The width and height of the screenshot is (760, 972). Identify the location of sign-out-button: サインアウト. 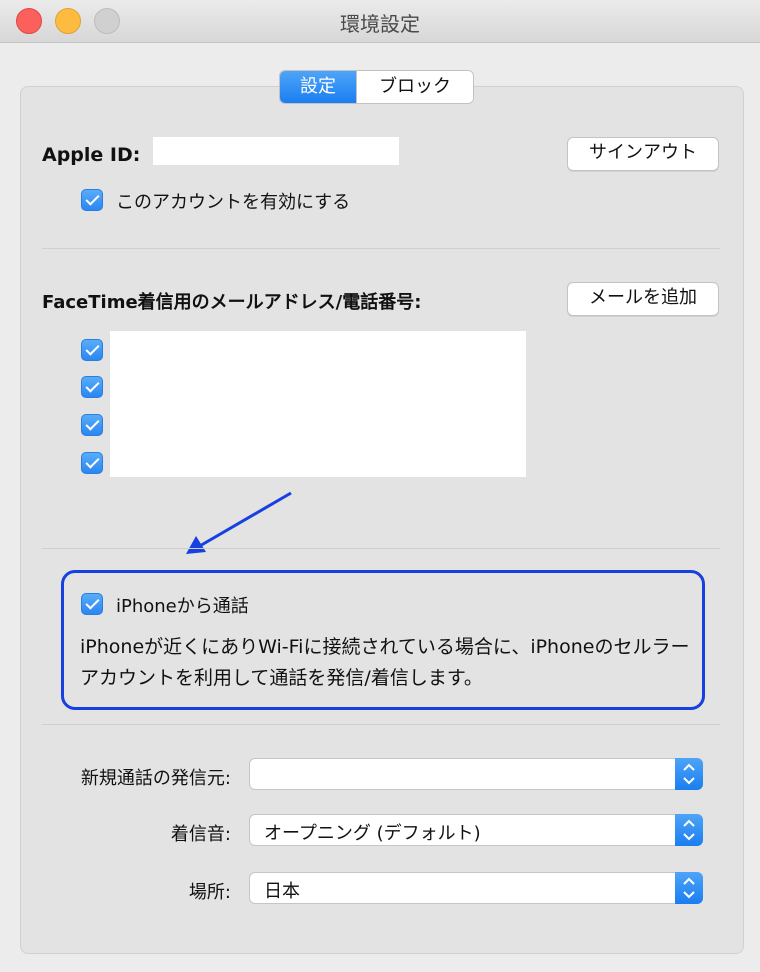
(643, 154).